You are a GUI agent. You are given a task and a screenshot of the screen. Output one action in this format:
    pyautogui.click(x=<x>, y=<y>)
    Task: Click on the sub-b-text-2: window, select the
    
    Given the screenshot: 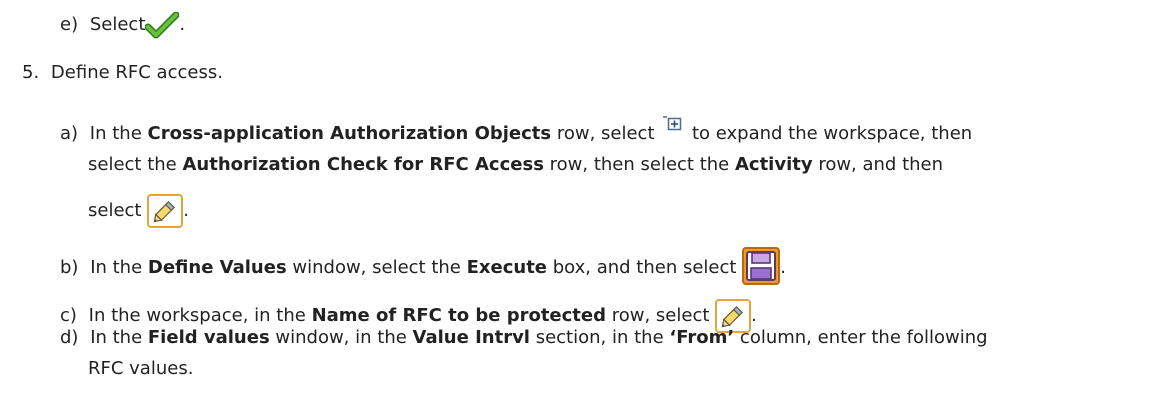 What is the action you would take?
    pyautogui.click(x=376, y=267)
    